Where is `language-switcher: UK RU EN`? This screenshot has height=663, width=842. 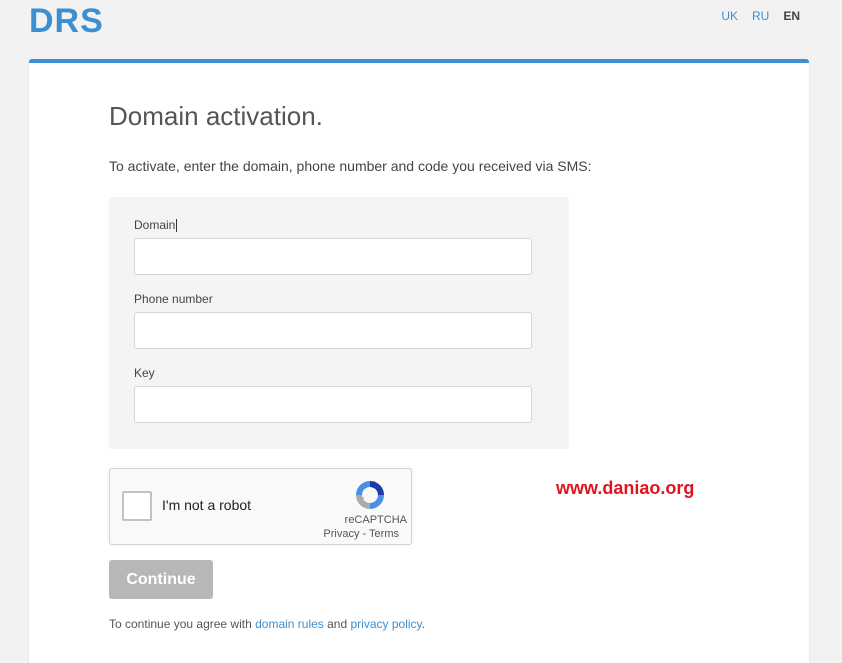
language-switcher: UK RU EN is located at coordinates (760, 16).